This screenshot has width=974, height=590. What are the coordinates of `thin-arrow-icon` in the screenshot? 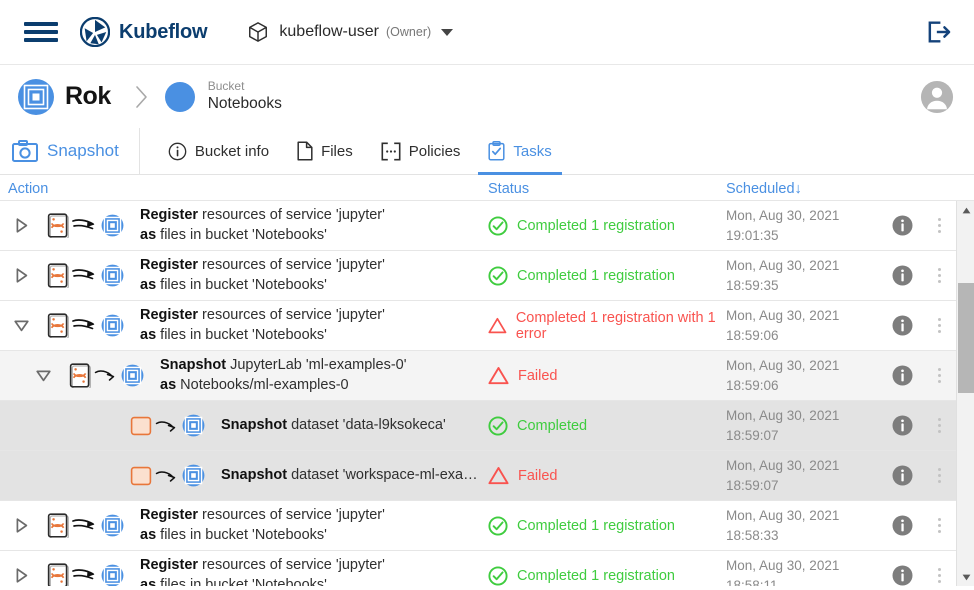 It's located at (165, 426).